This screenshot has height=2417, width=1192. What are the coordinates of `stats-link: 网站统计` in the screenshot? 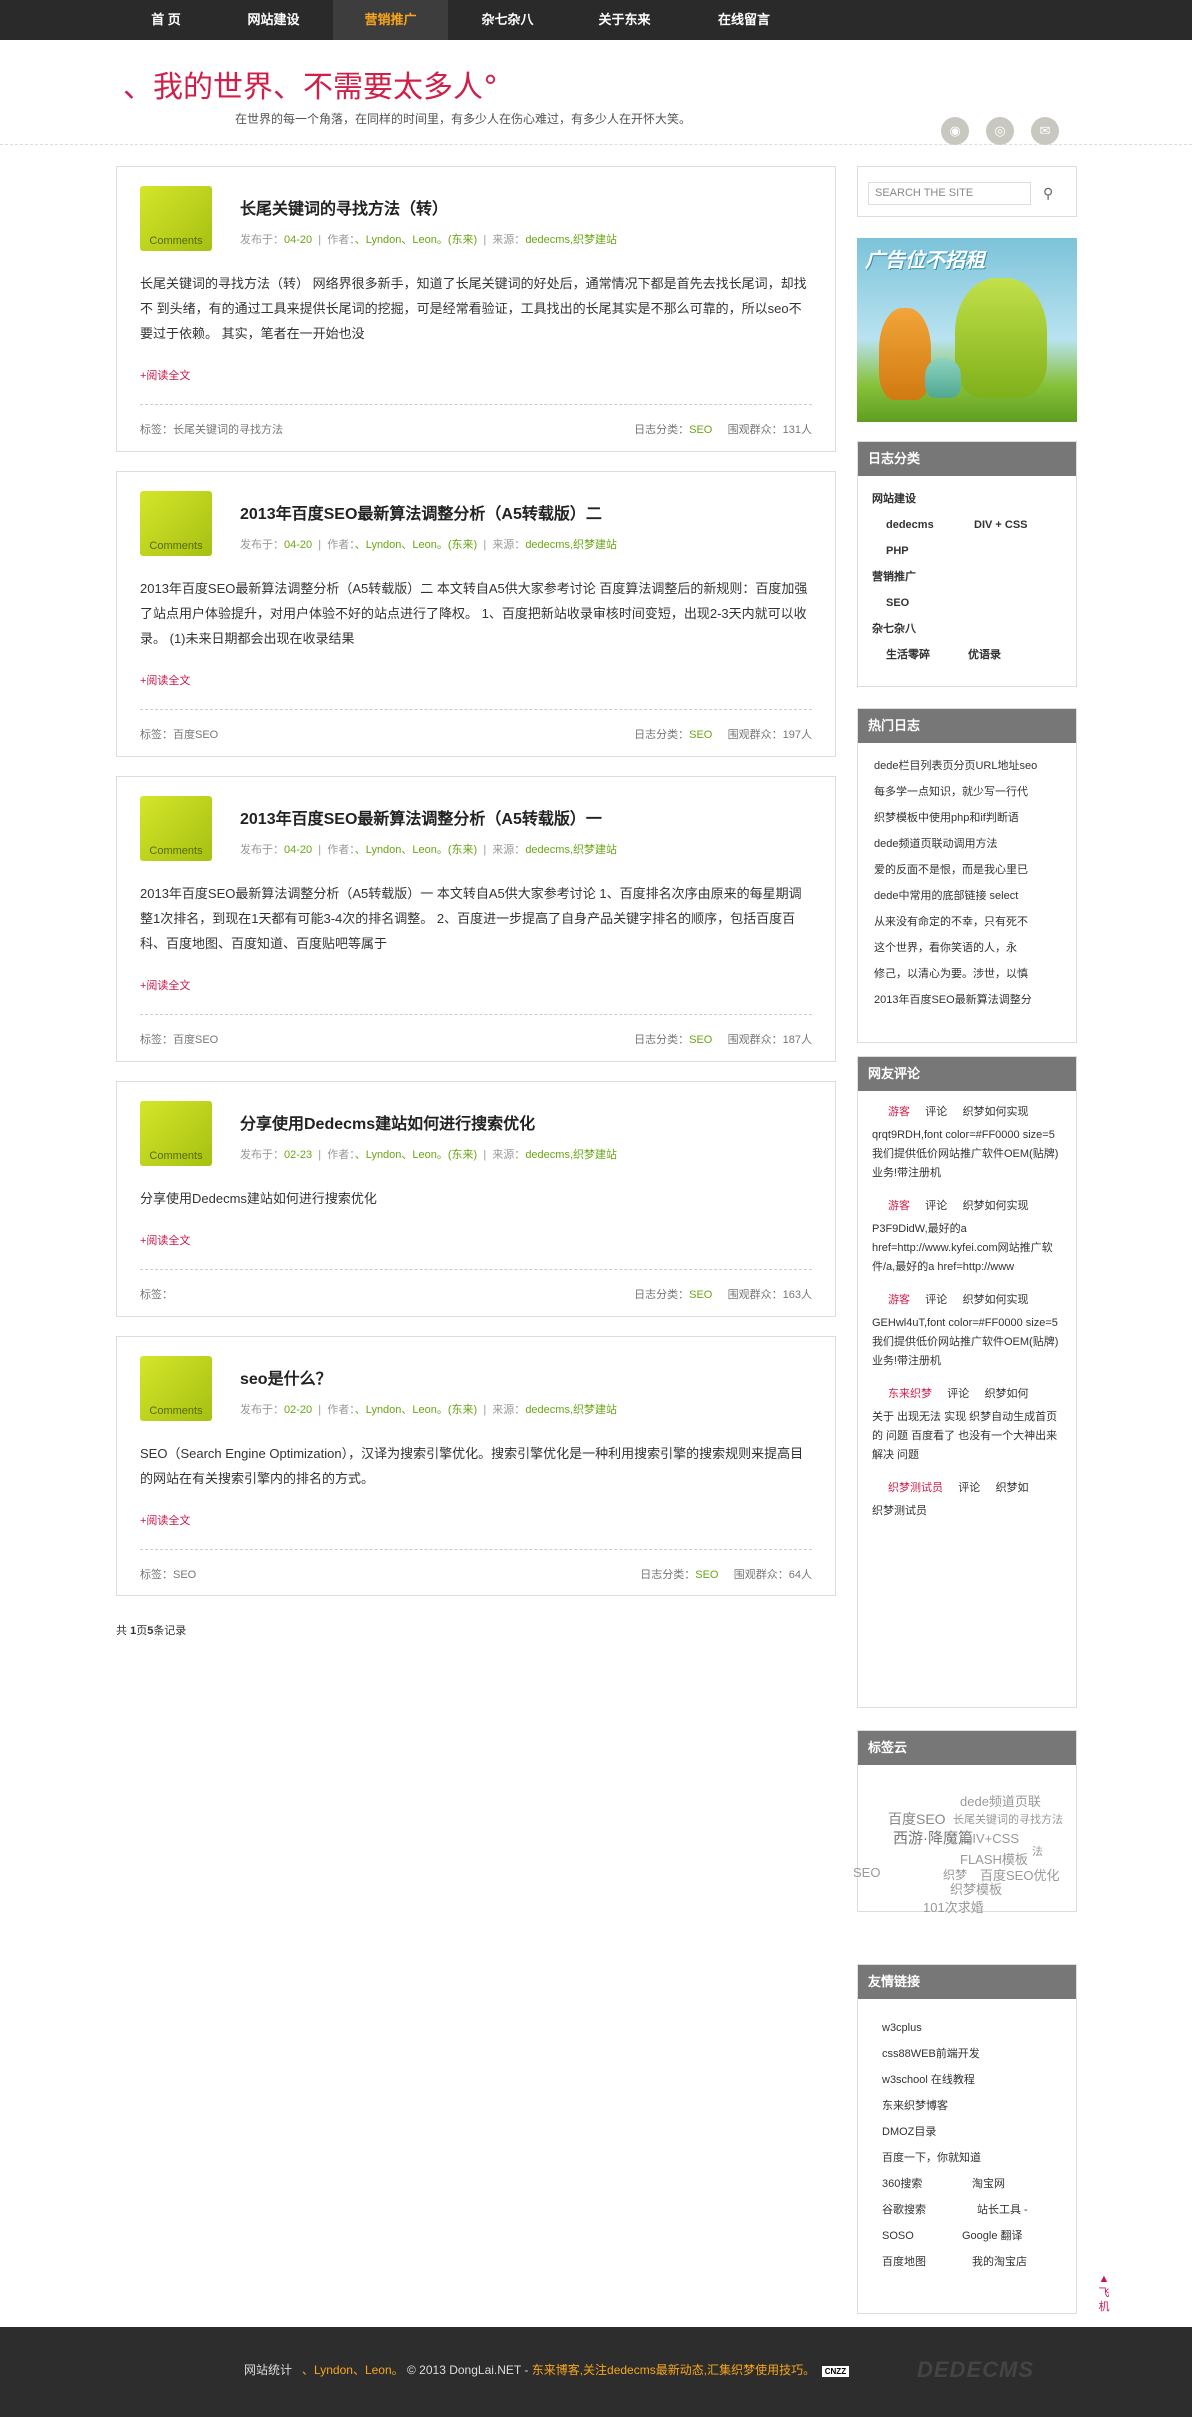 It's located at (268, 2370).